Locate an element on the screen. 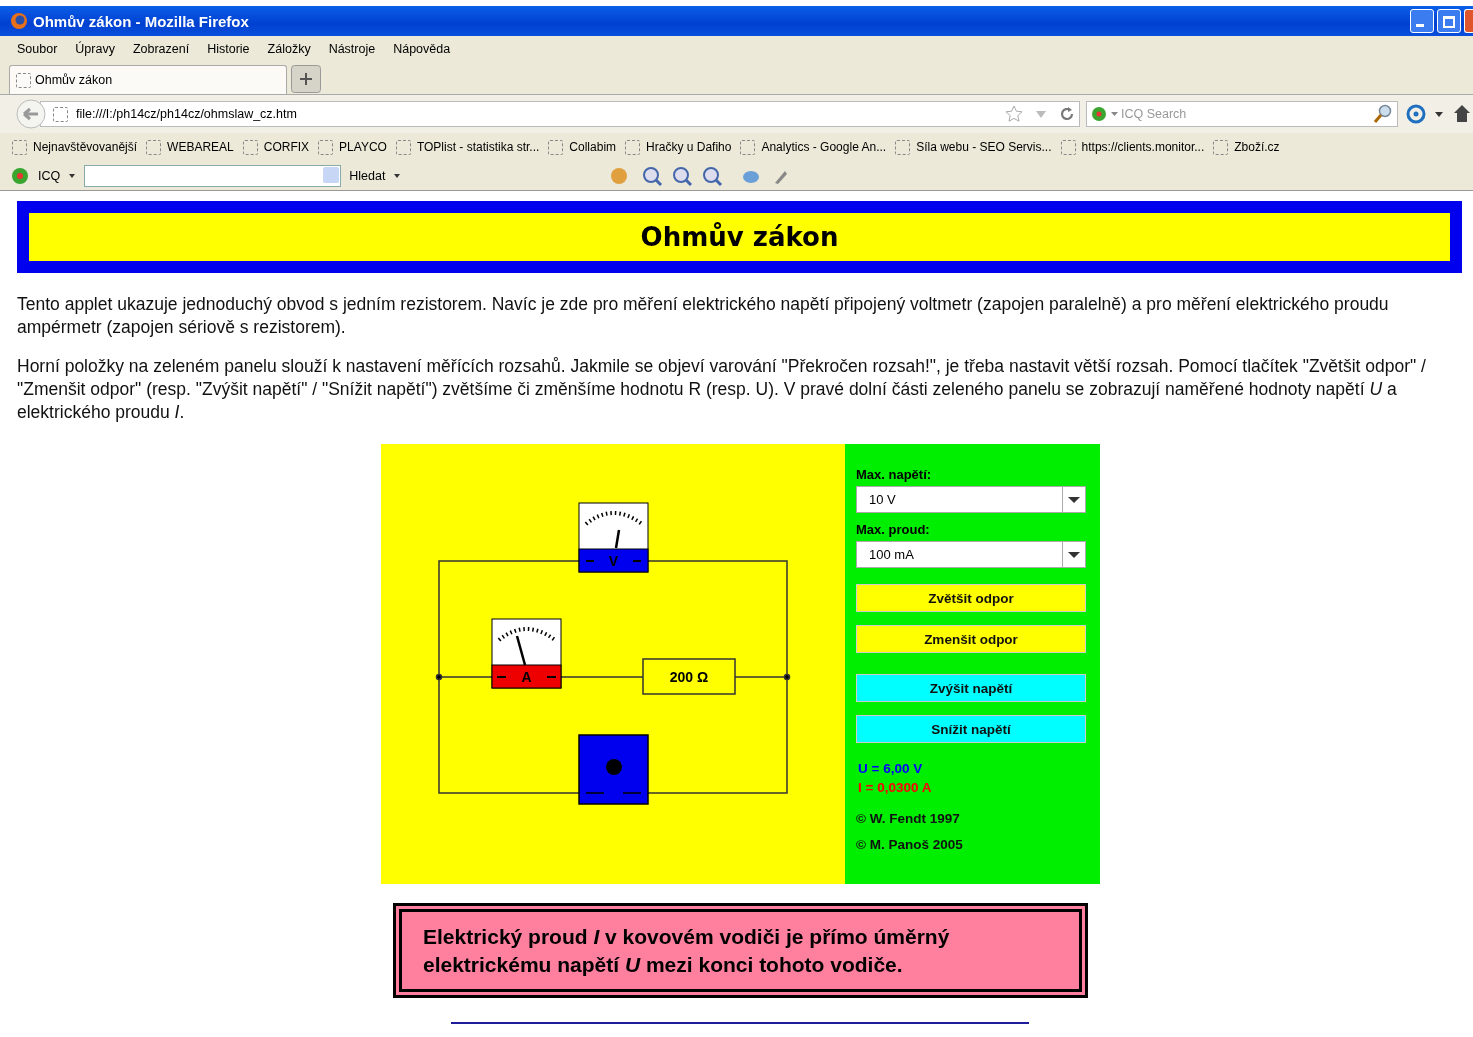 The height and width of the screenshot is (1037, 1473). menu-item: Soubor is located at coordinates (37, 49).